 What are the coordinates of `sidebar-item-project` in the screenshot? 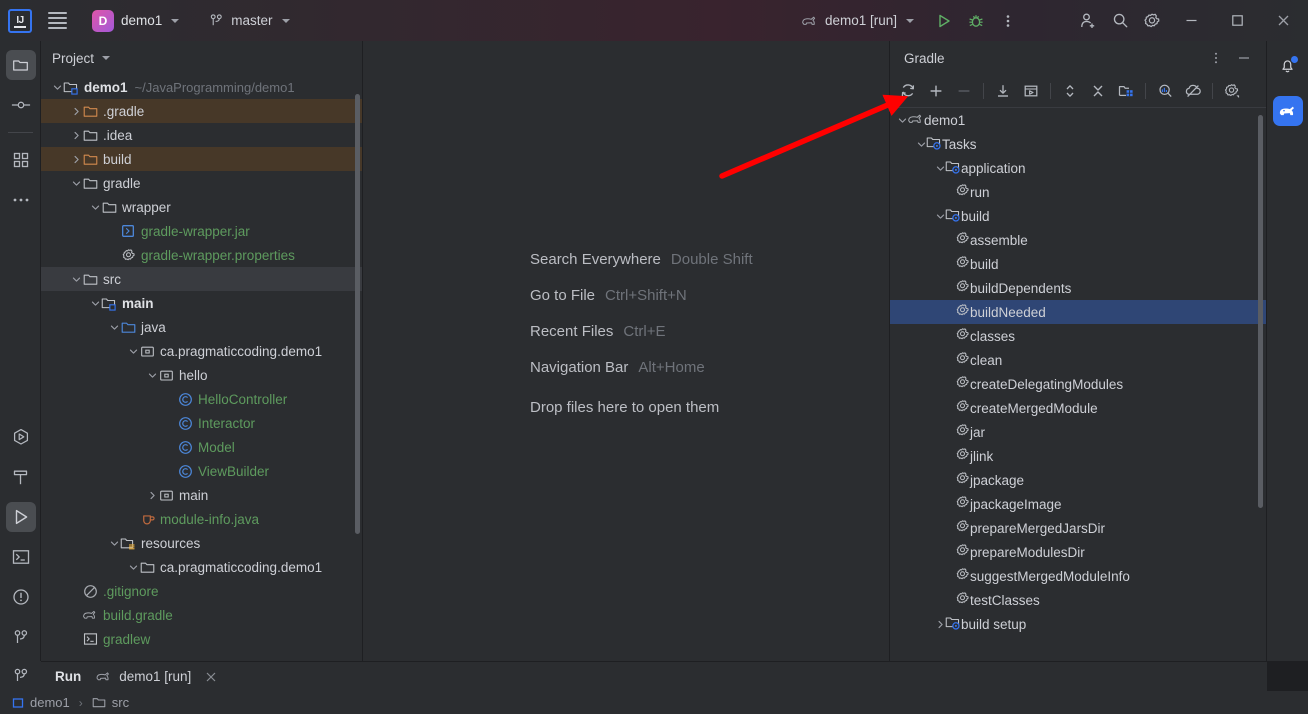 It's located at (20, 65).